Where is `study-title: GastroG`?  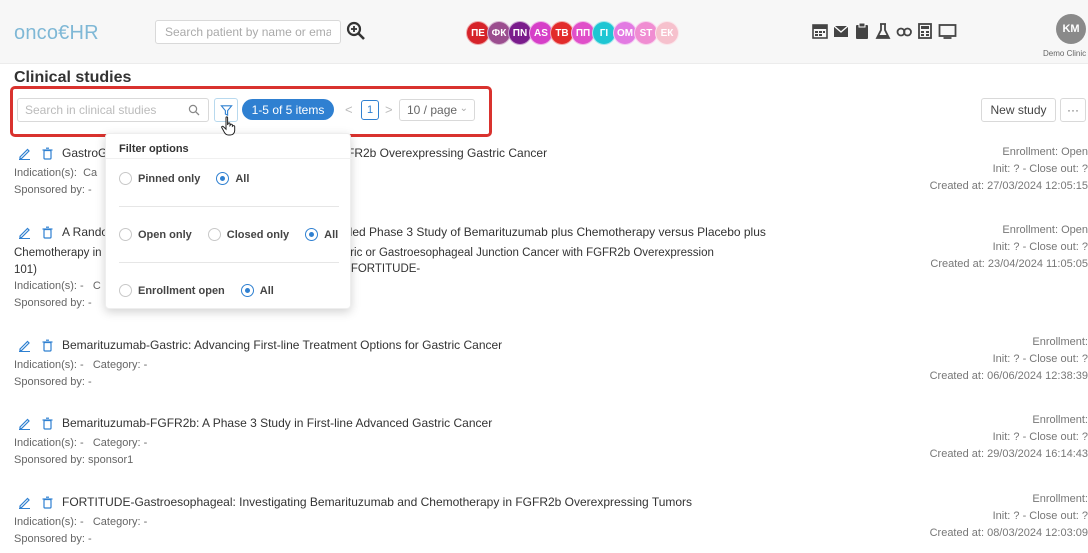 study-title: GastroG is located at coordinates (84, 153).